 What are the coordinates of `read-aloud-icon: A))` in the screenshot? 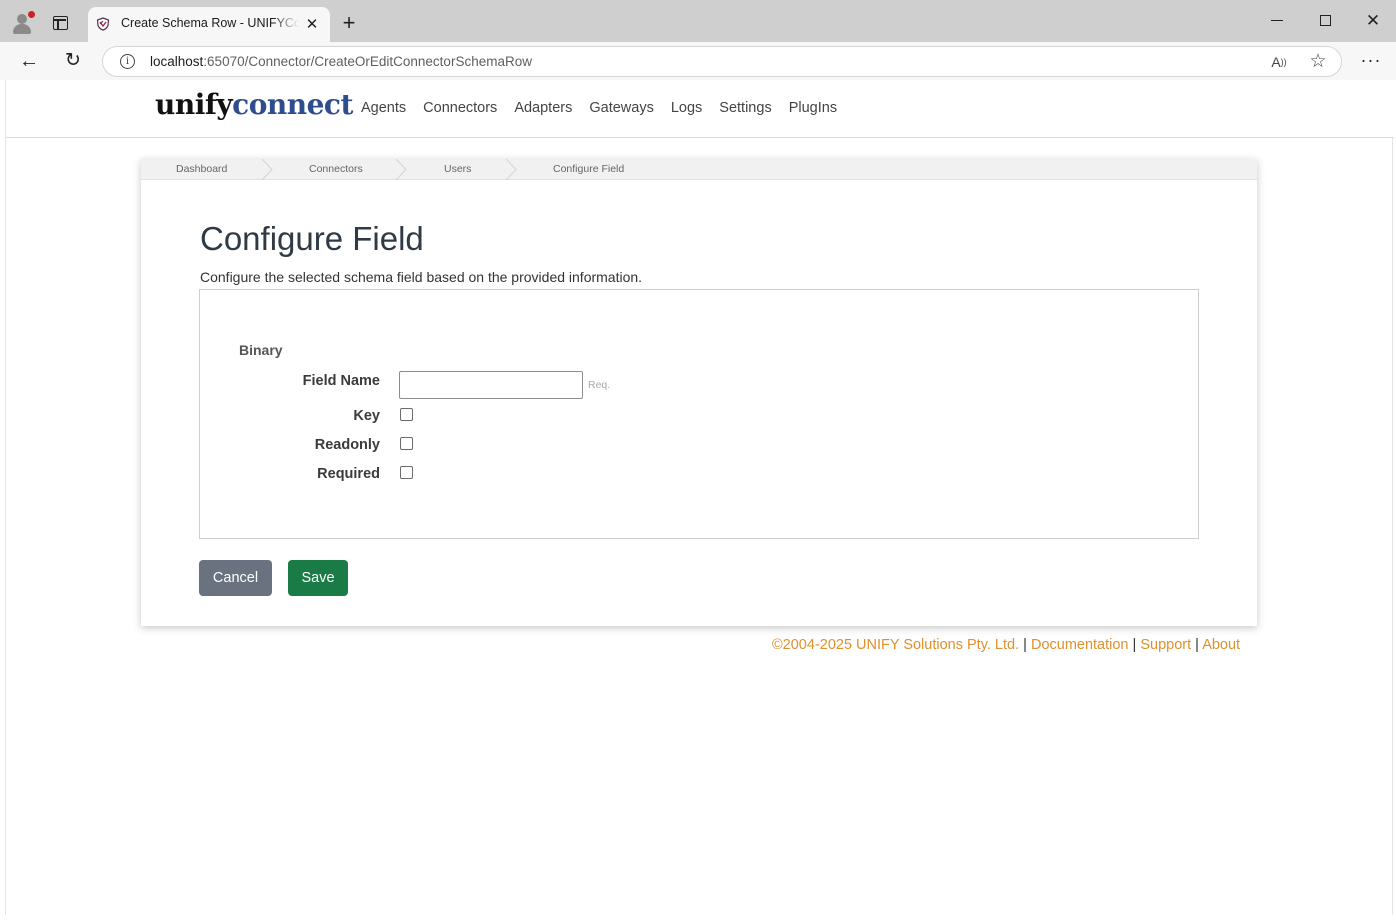 It's located at (1279, 62).